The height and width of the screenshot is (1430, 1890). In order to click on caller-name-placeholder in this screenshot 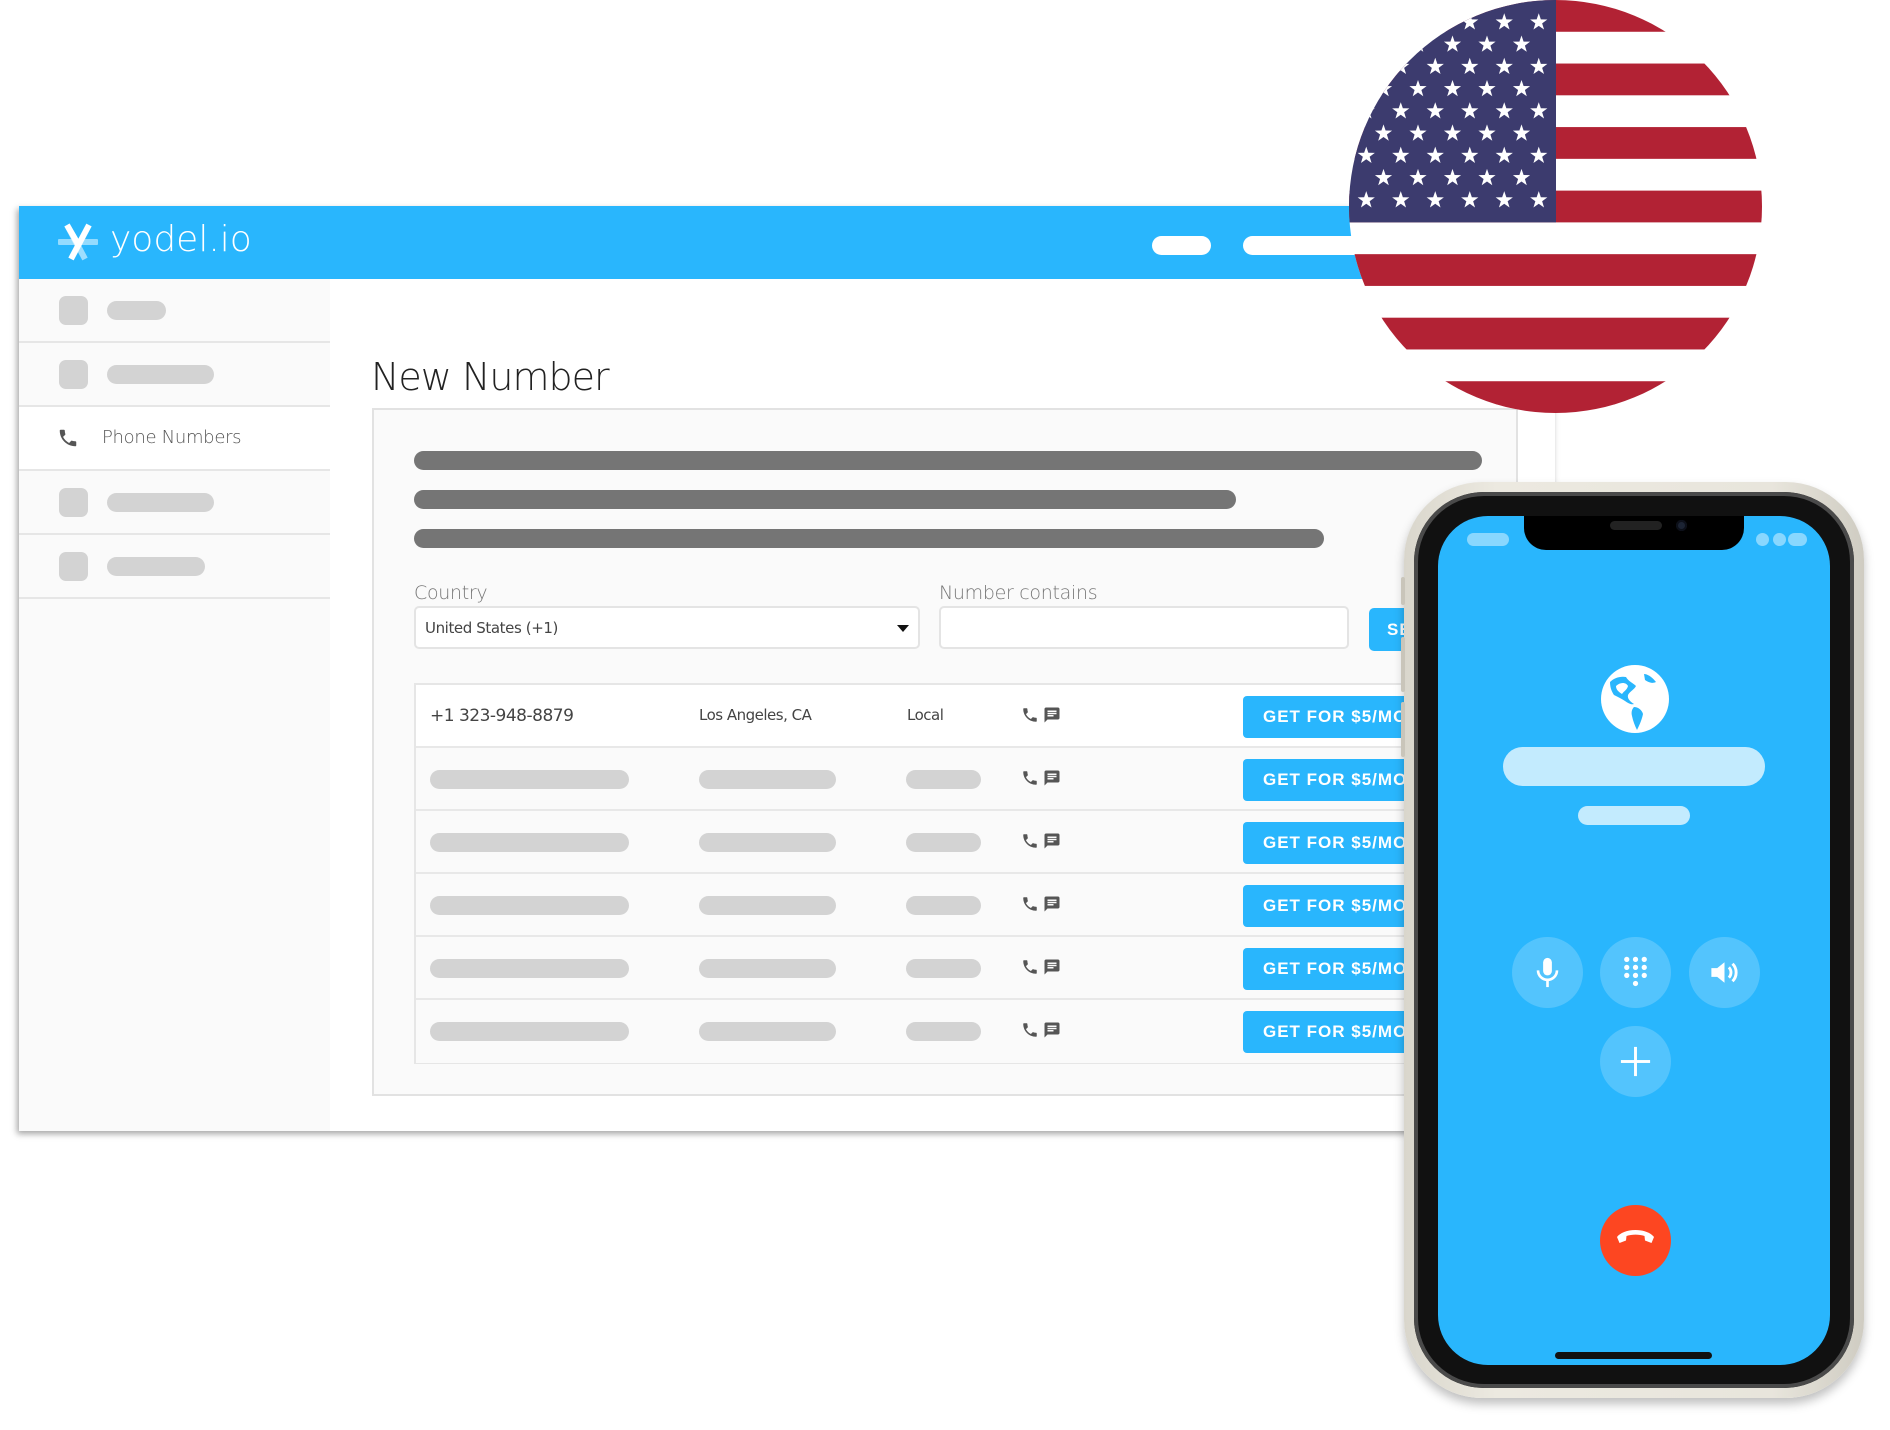, I will do `click(1634, 766)`.